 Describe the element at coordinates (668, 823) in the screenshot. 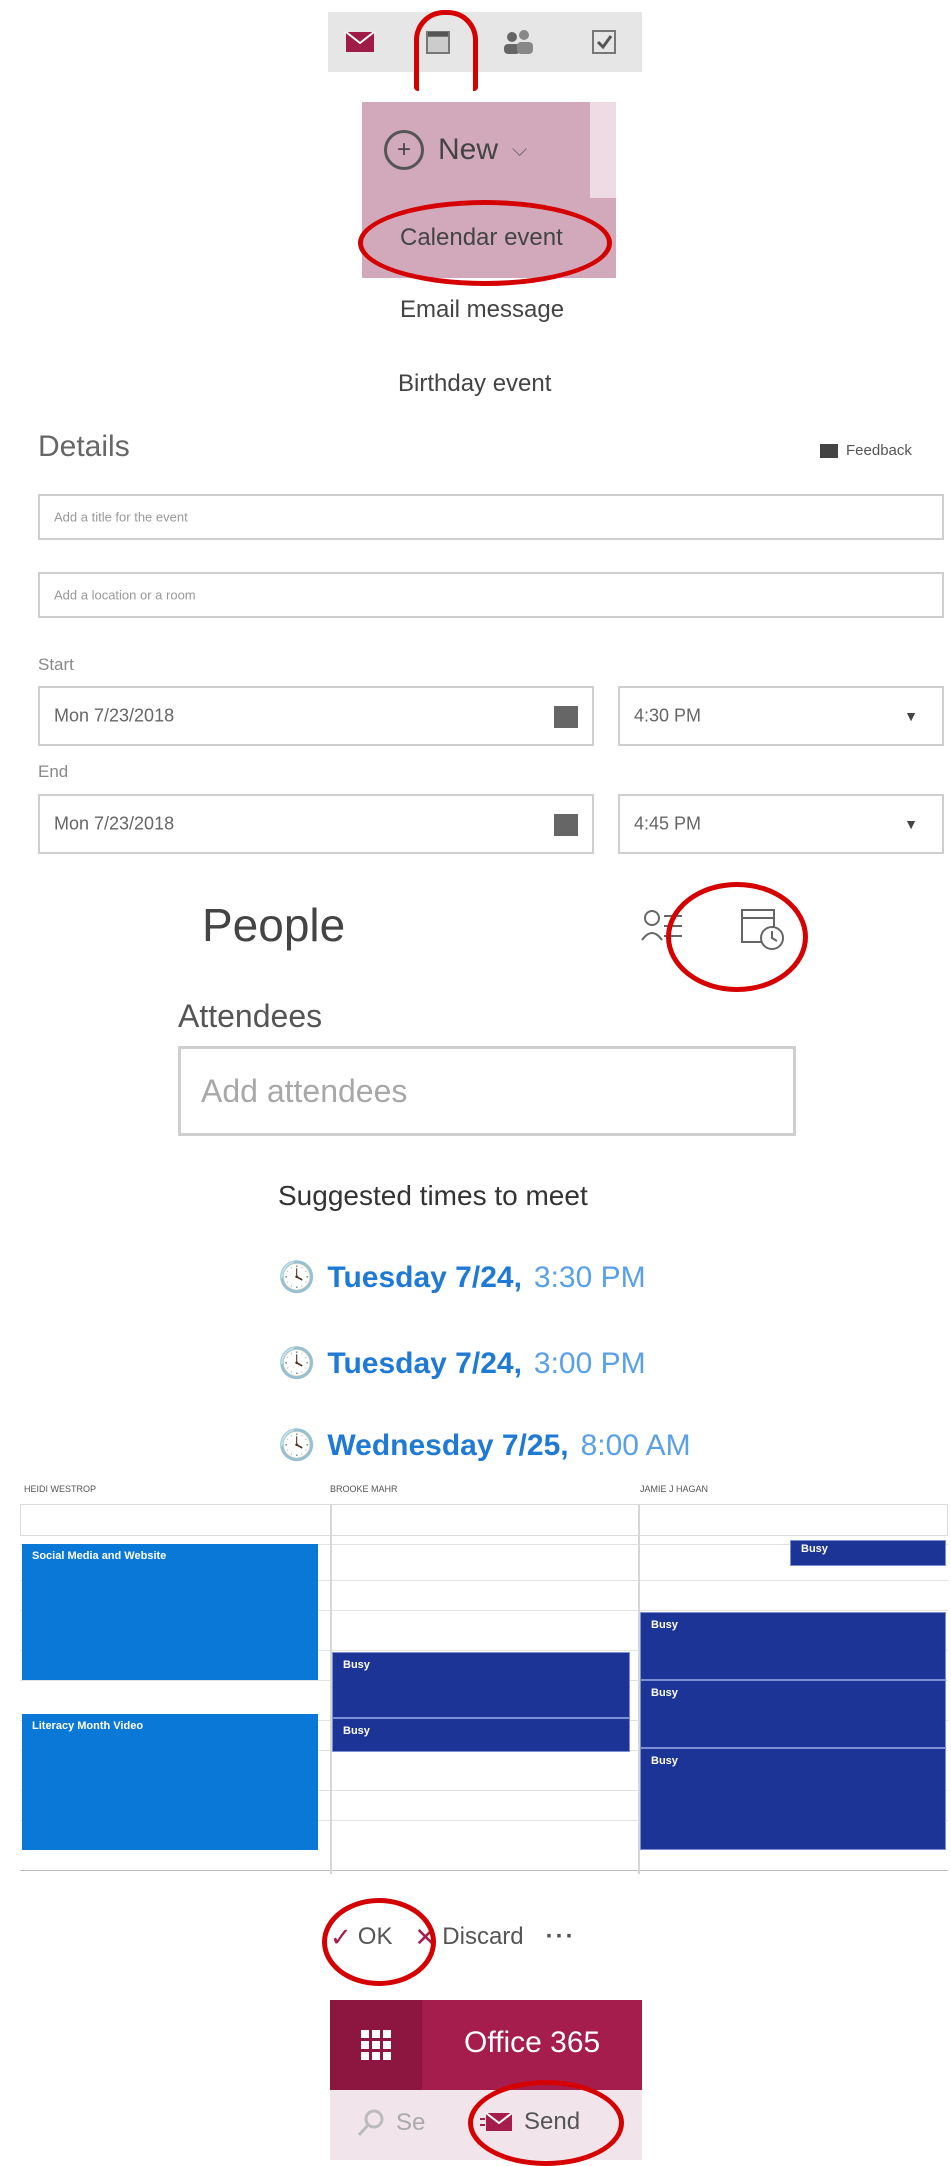

I see `end-time-value: 4:45 PM` at that location.